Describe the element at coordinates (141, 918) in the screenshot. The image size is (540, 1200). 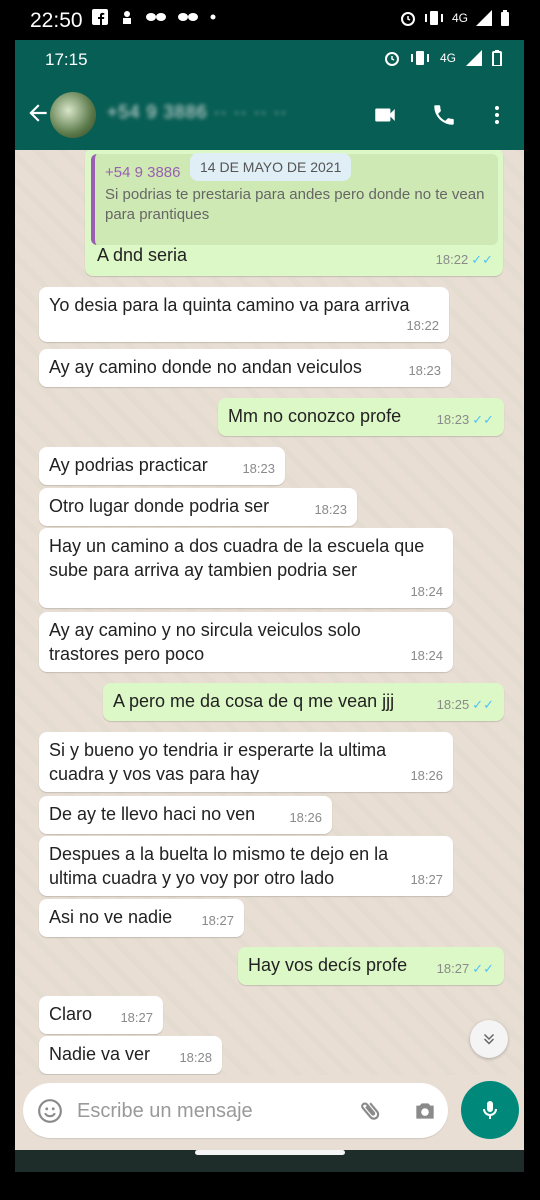
I see `message-bubble-incoming: Asi no ve nadie 18:27` at that location.